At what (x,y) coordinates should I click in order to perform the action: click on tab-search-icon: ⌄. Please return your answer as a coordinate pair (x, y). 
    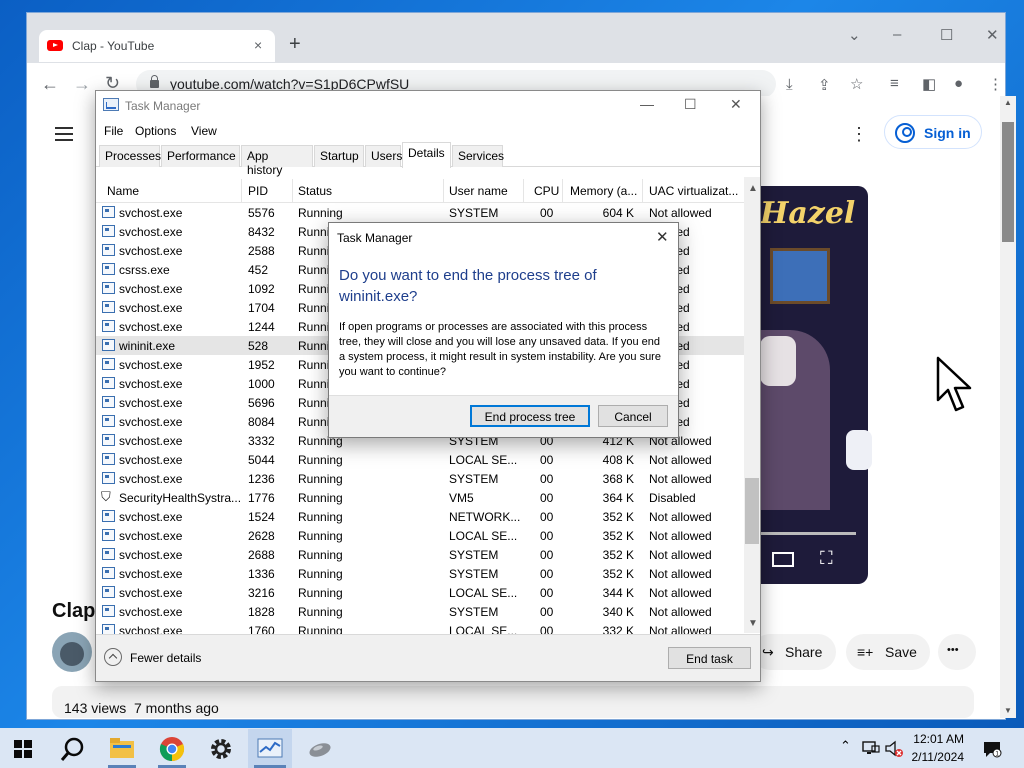
    Looking at the image, I should click on (854, 35).